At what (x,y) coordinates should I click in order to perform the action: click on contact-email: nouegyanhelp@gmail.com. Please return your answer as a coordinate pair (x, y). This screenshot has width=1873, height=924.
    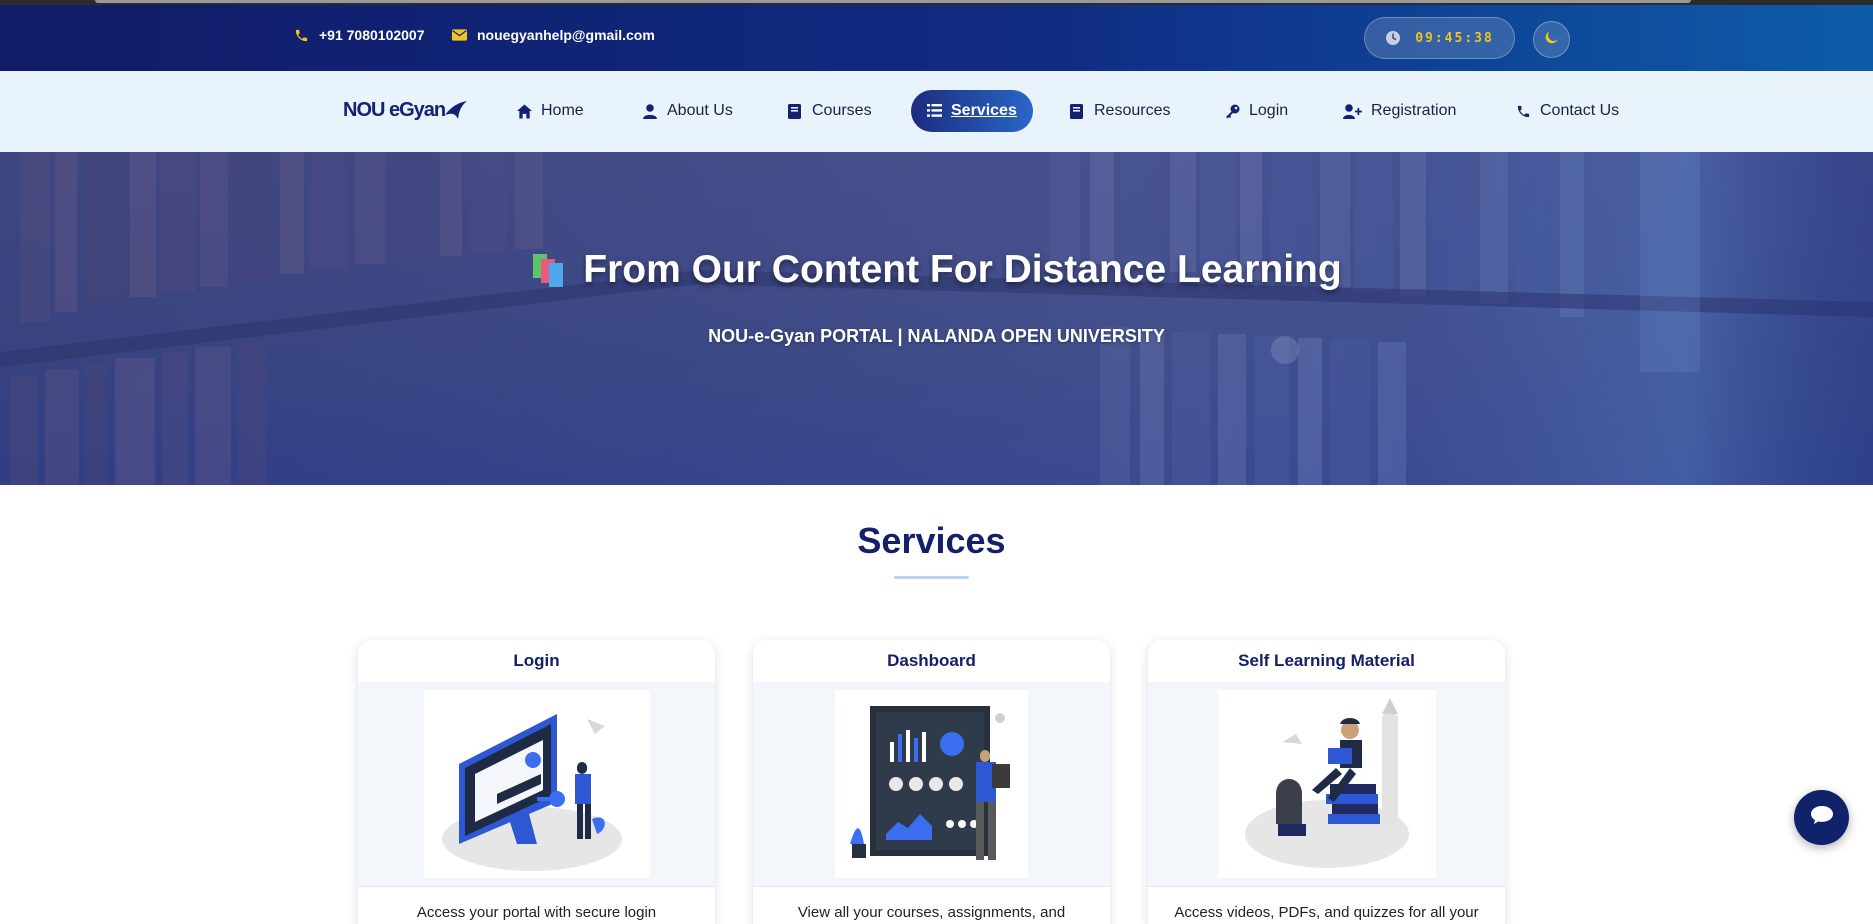
    Looking at the image, I should click on (553, 35).